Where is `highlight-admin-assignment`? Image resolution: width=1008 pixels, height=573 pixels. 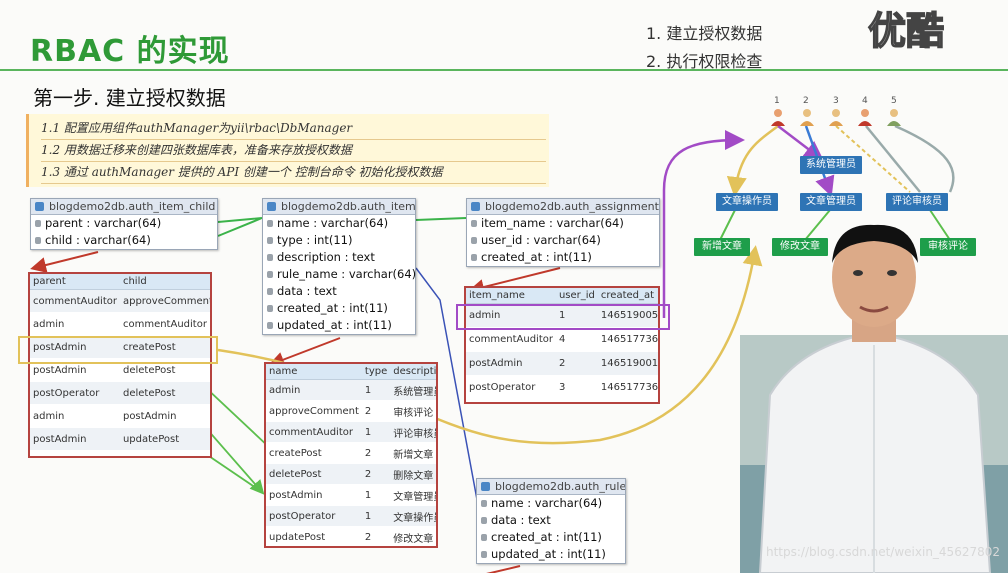 highlight-admin-assignment is located at coordinates (563, 317).